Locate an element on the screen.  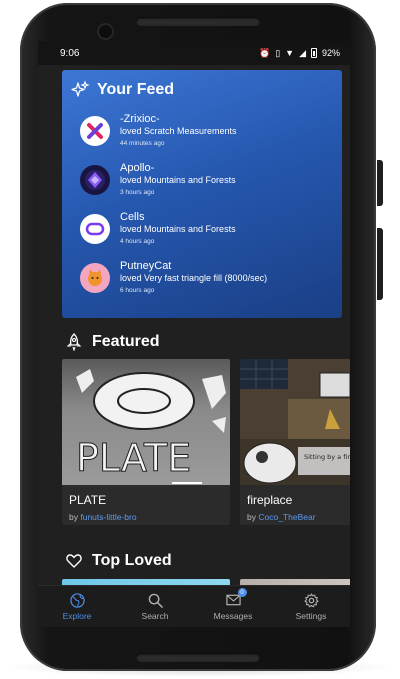
project-thumbnail: PLATE is located at coordinates (146, 422).